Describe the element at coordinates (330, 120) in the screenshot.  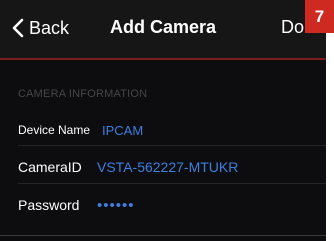
I see `screen-edge` at that location.